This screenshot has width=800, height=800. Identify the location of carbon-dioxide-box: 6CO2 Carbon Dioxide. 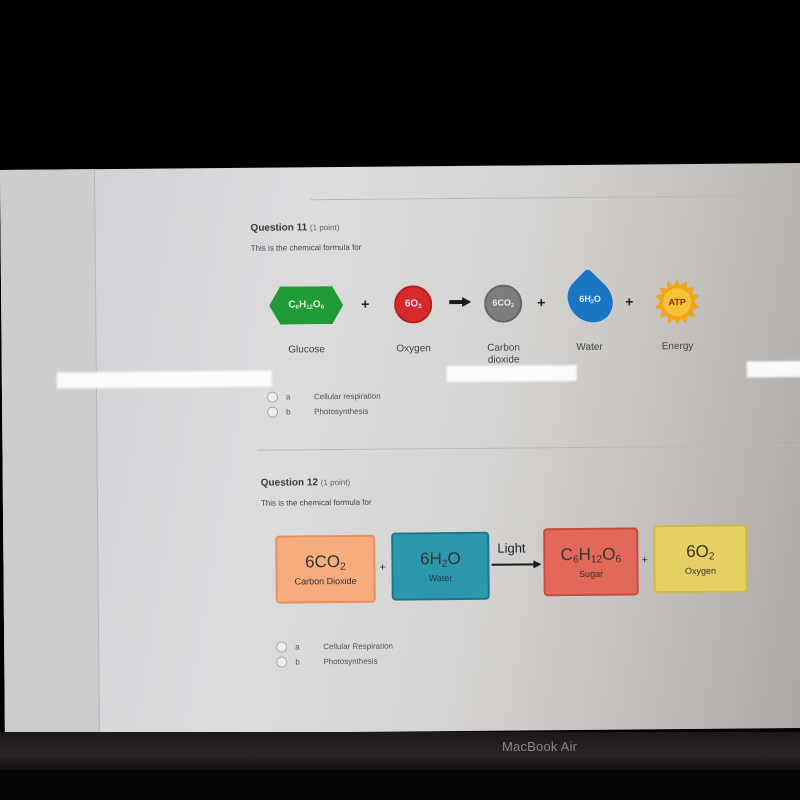
(325, 569).